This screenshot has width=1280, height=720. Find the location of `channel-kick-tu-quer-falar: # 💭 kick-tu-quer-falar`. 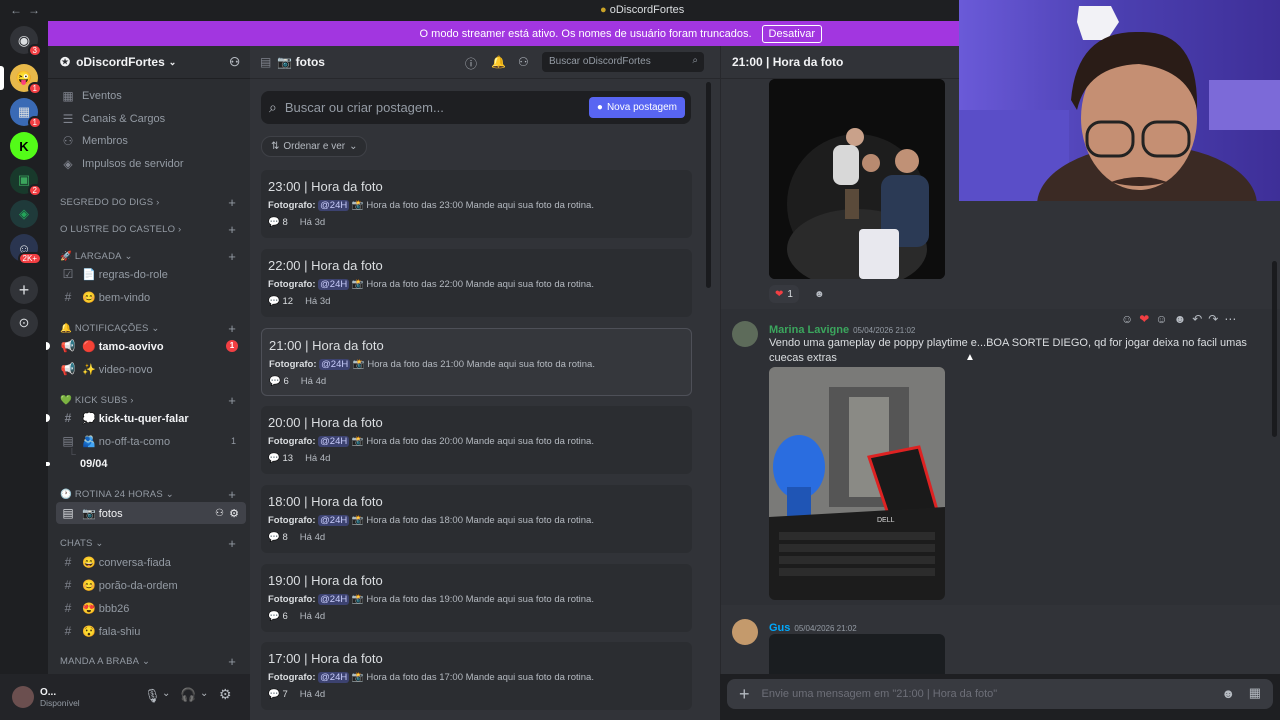

channel-kick-tu-quer-falar: # 💭 kick-tu-quer-falar is located at coordinates (146, 418).